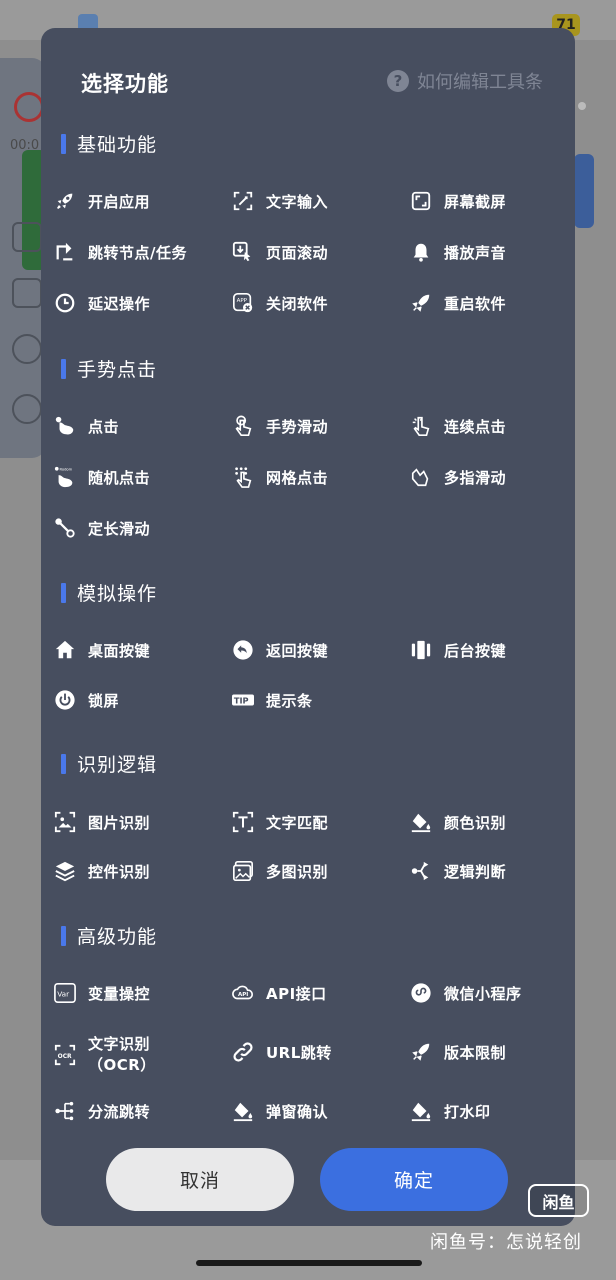  Describe the element at coordinates (65, 1111) in the screenshot. I see `split-icon` at that location.